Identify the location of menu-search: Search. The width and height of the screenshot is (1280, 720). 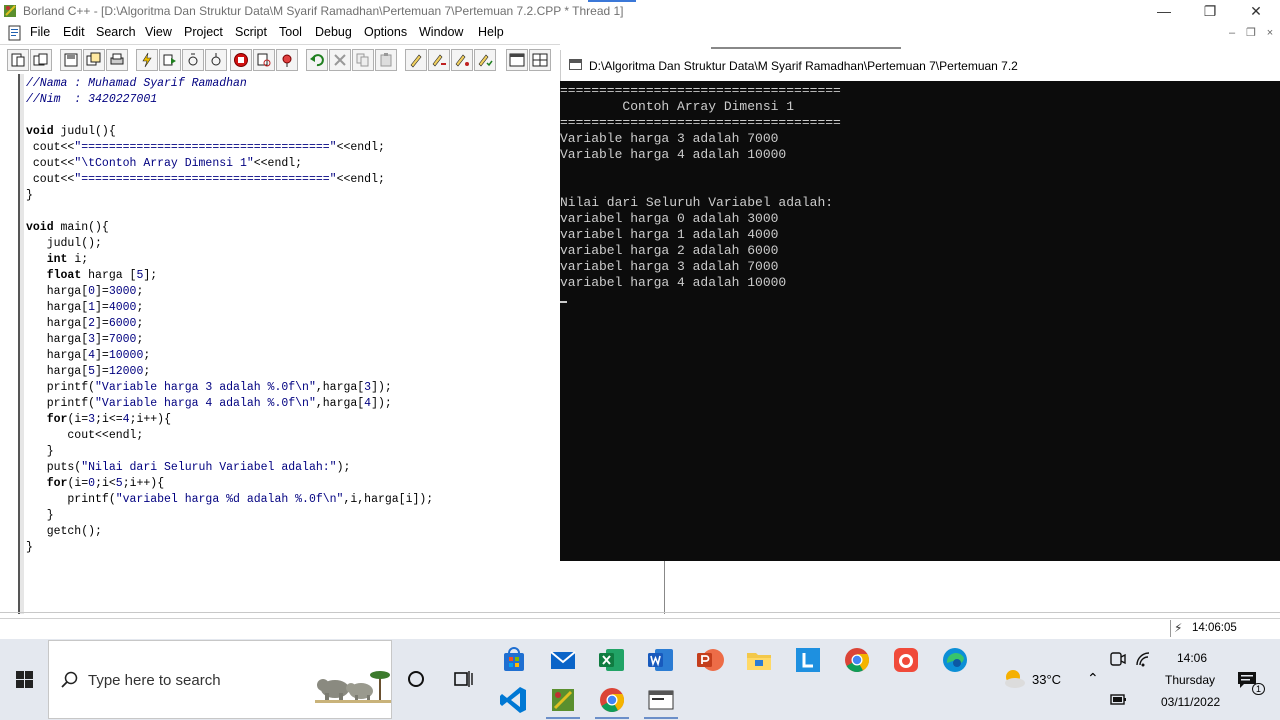
(116, 32).